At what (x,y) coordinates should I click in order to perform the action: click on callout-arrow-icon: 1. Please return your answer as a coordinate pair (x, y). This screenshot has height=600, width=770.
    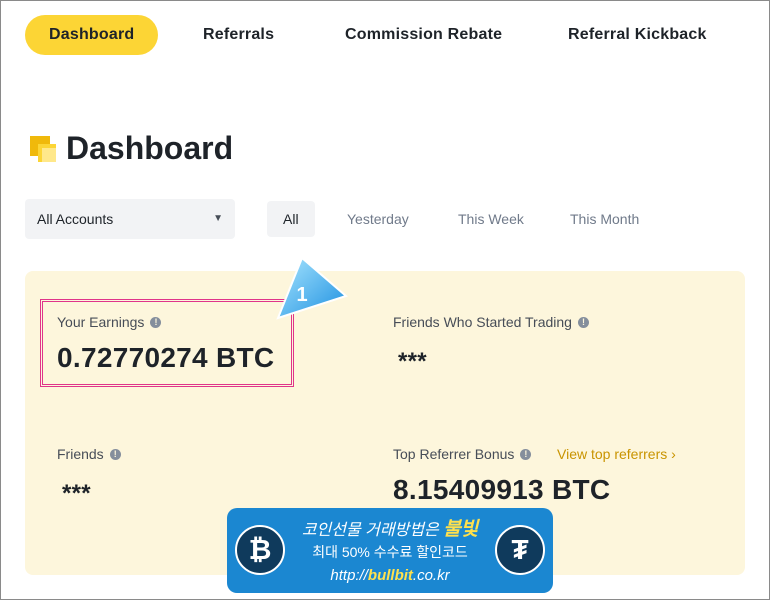
    Looking at the image, I should click on (312, 288).